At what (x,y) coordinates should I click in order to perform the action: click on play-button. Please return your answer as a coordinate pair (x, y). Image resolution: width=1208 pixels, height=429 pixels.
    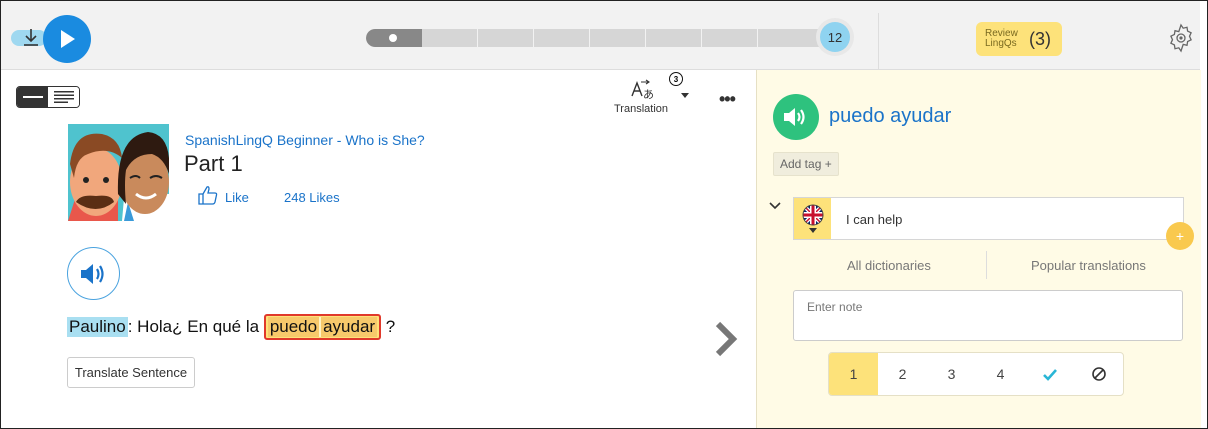
    Looking at the image, I should click on (67, 39).